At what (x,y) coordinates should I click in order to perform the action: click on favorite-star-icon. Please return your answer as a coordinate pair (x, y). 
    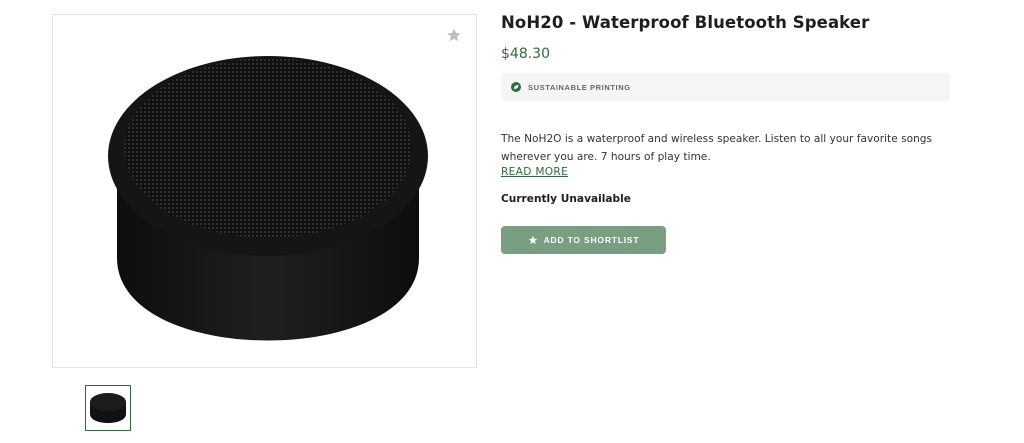
    Looking at the image, I should click on (454, 37).